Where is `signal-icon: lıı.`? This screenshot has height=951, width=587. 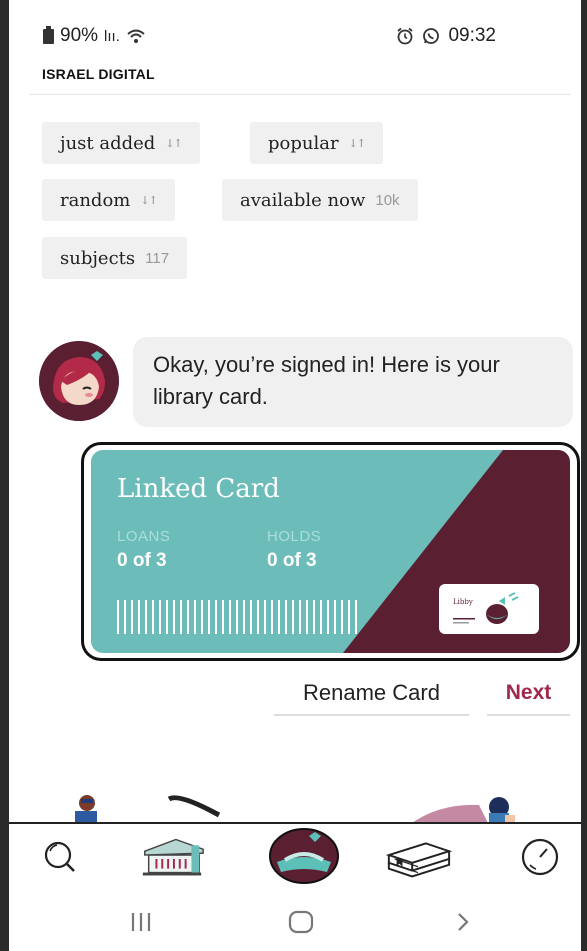 signal-icon: lıı. is located at coordinates (112, 36).